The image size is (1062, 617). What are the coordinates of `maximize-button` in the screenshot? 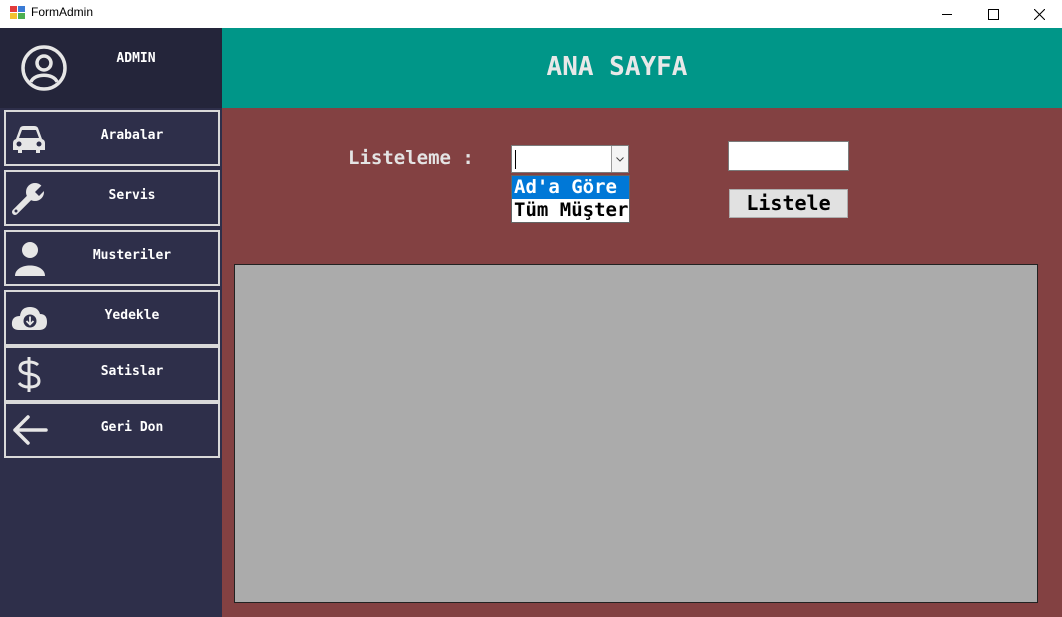 It's located at (993, 14).